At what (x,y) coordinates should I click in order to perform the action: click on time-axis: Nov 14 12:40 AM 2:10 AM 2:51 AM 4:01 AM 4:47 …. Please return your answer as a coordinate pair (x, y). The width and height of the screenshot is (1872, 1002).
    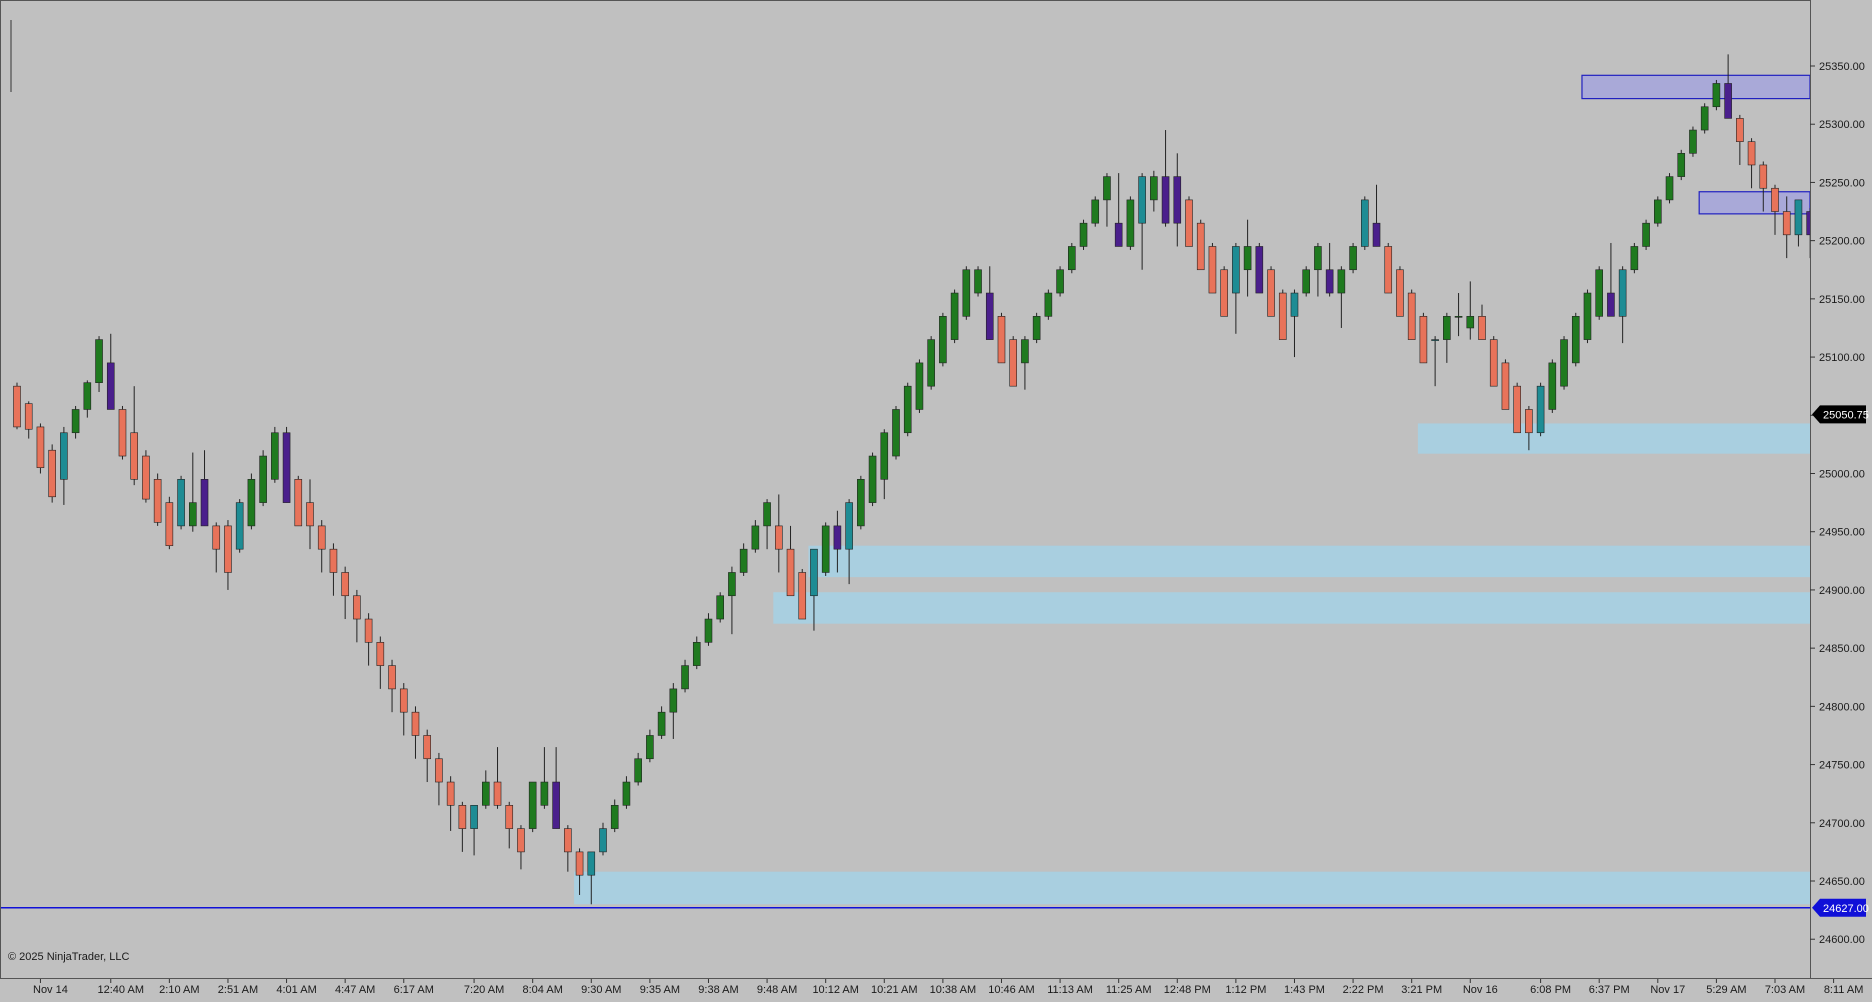
    Looking at the image, I should click on (936, 987).